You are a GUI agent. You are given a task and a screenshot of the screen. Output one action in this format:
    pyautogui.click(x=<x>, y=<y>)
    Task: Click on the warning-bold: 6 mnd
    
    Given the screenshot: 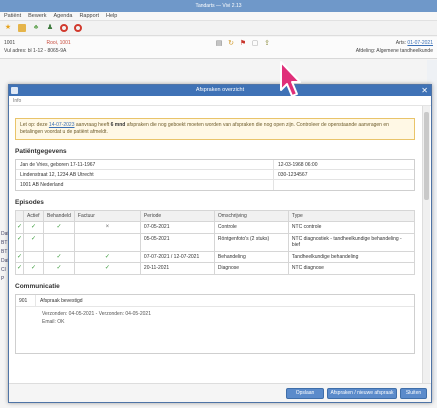 What is the action you would take?
    pyautogui.click(x=118, y=125)
    